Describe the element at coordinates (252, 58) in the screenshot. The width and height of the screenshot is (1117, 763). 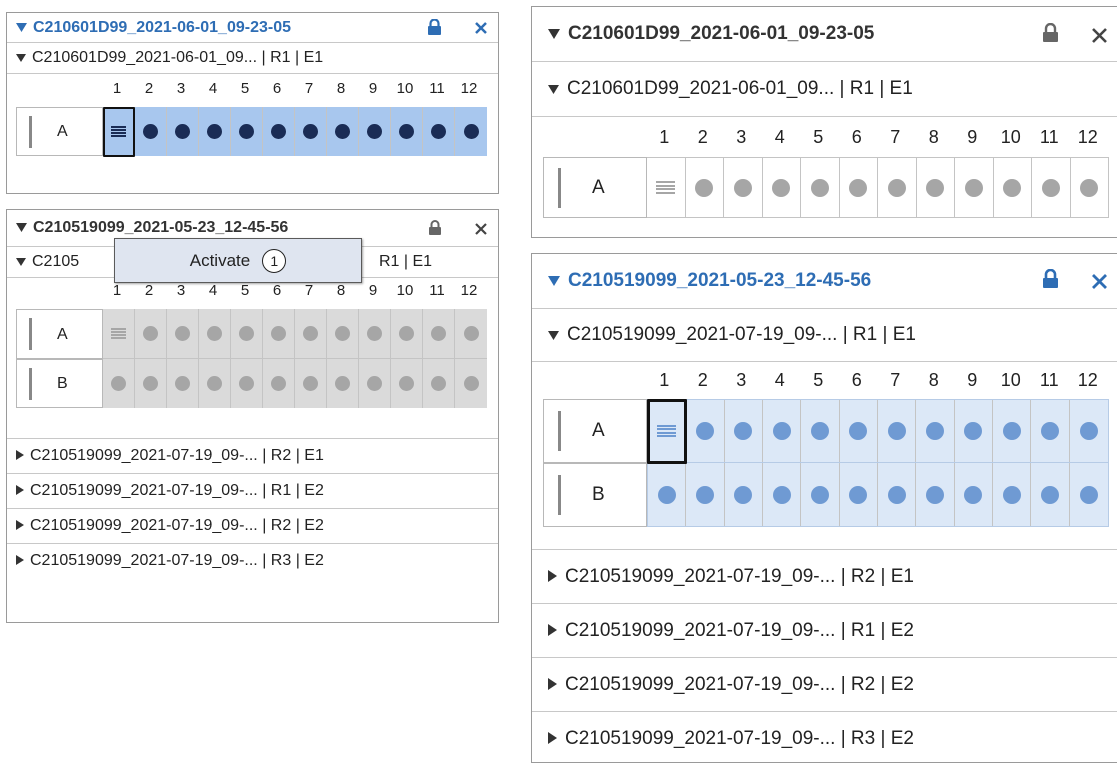
I see `run-row: C210601D99_2021-06-01_09... | R1 | E1` at that location.